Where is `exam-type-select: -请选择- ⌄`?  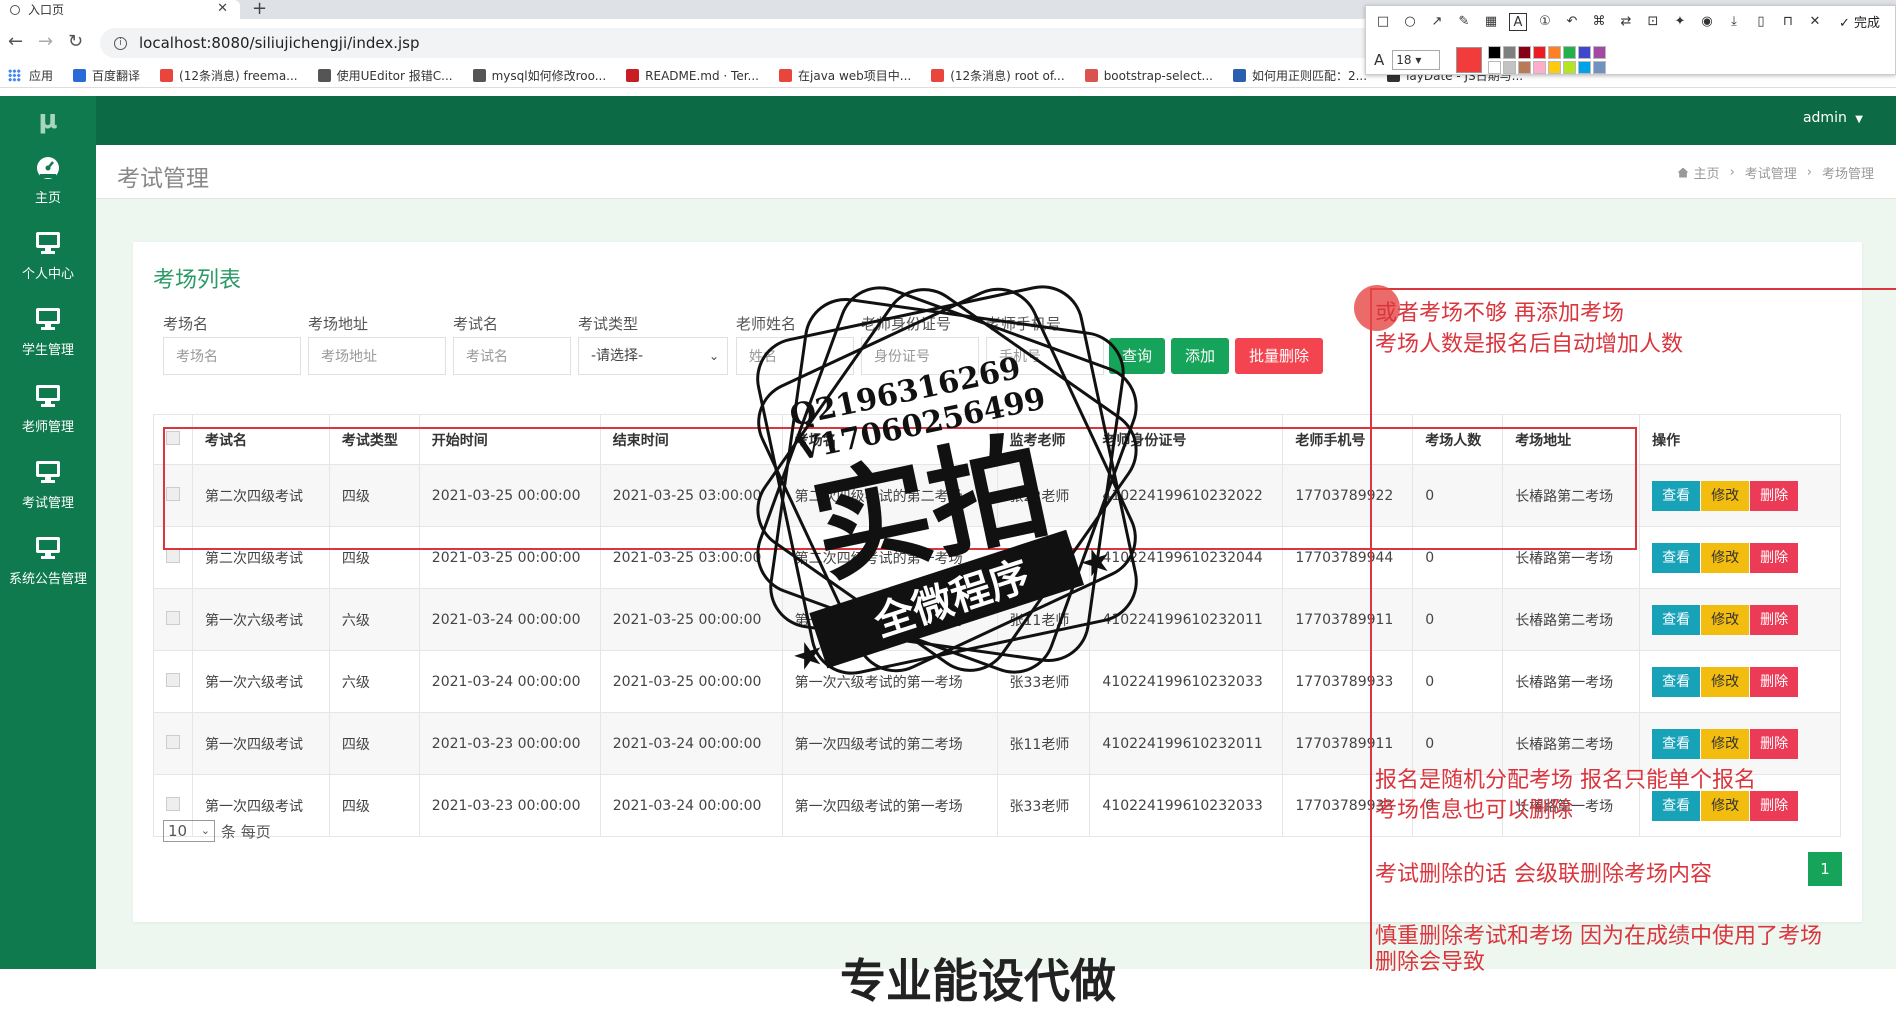 exam-type-select: -请选择- ⌄ is located at coordinates (653, 356).